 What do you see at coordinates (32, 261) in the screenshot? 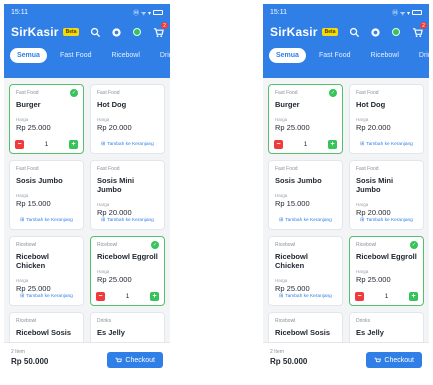
I see `product-name: Ricebowl Chicken` at bounding box center [32, 261].